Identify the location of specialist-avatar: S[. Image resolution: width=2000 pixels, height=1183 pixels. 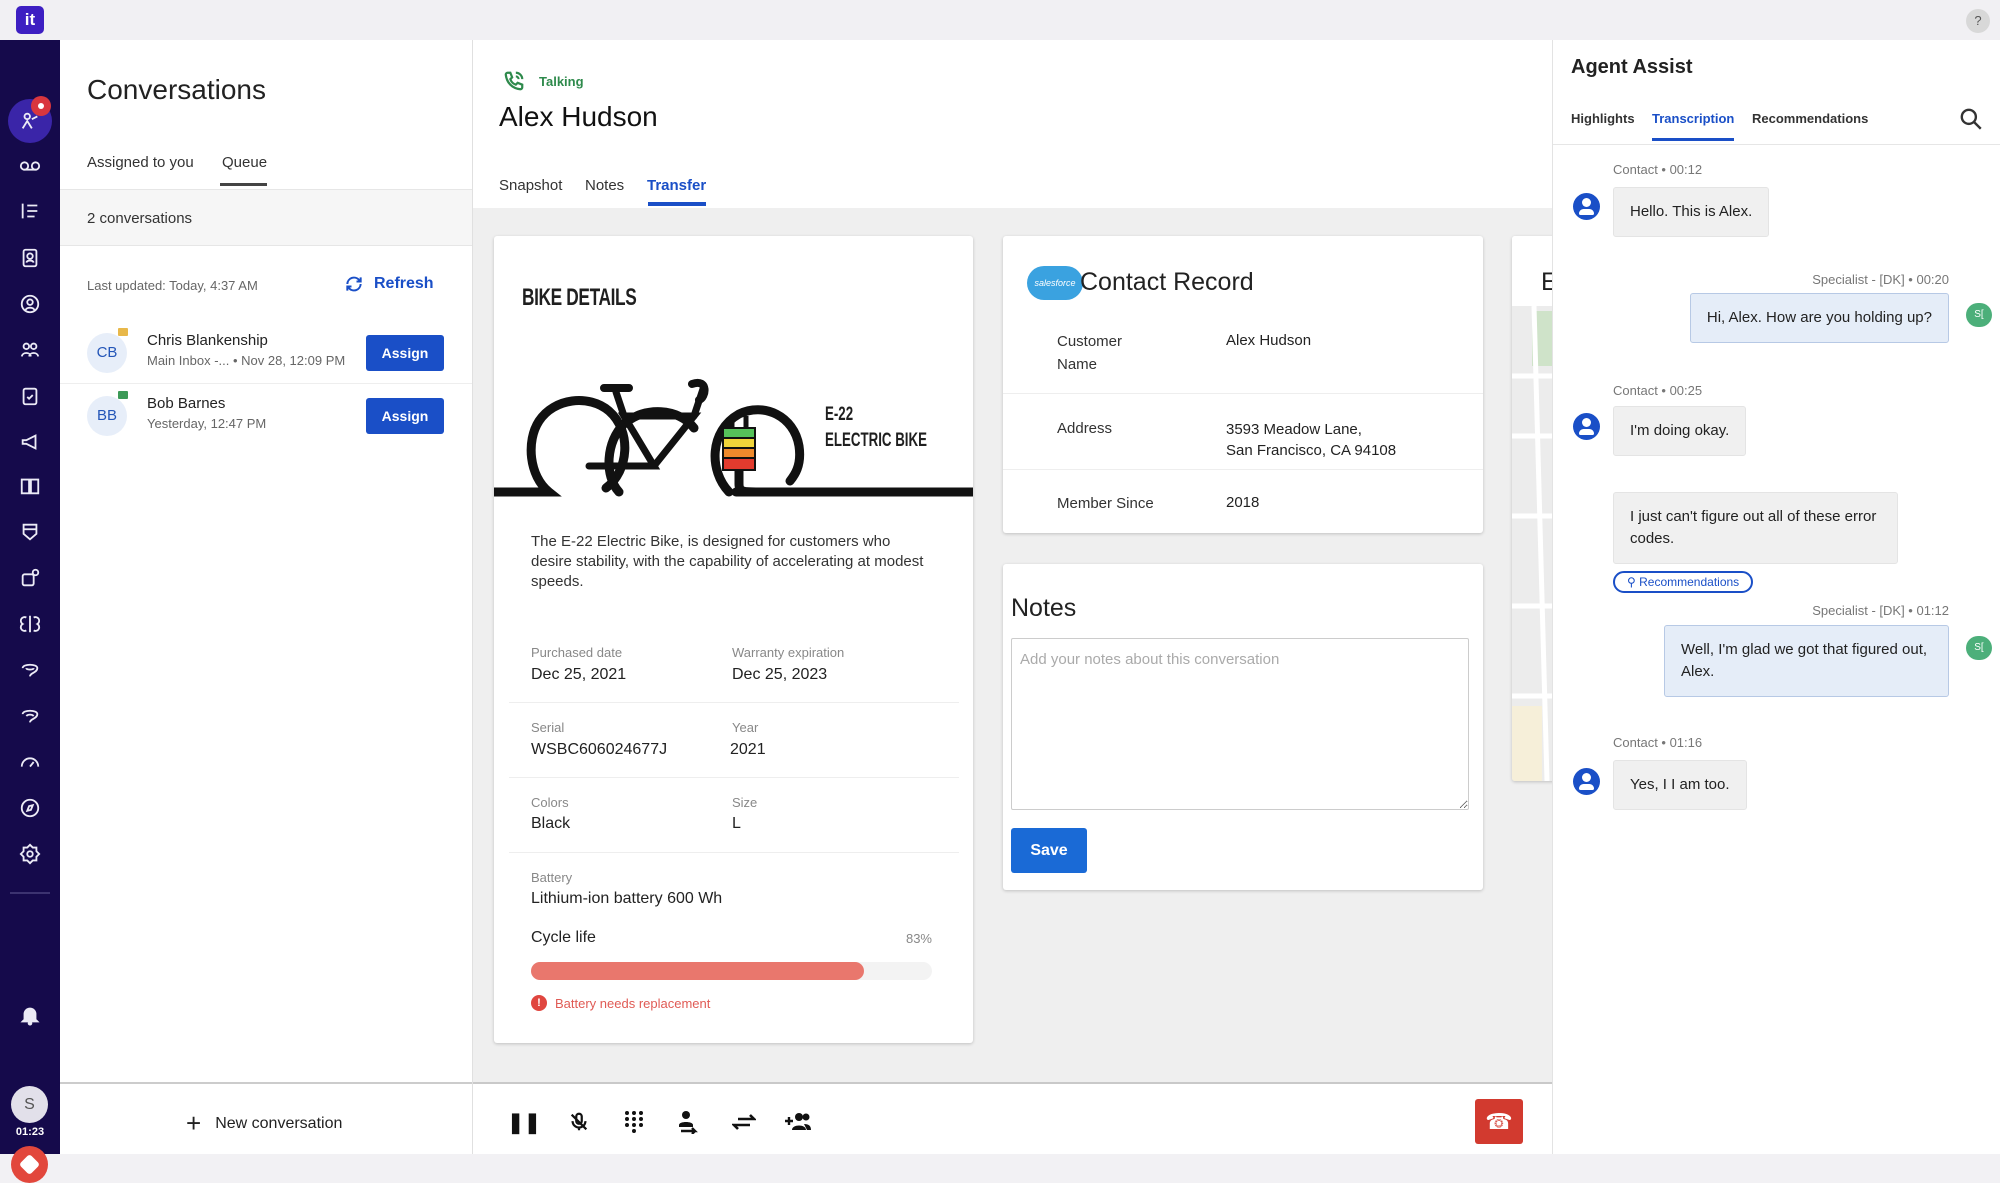
(1979, 648).